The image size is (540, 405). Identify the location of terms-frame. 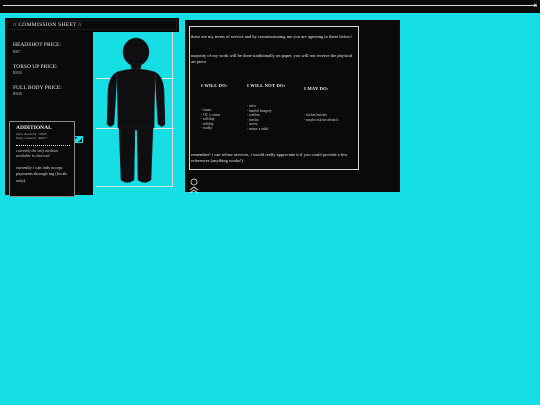
(274, 98).